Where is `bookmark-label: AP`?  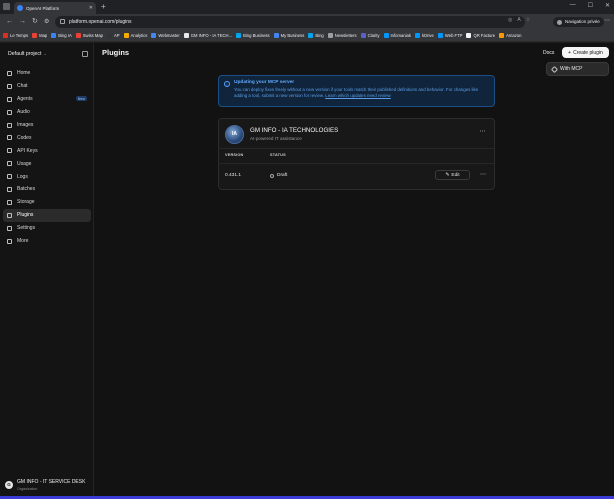
bookmark-label: AP is located at coordinates (117, 35).